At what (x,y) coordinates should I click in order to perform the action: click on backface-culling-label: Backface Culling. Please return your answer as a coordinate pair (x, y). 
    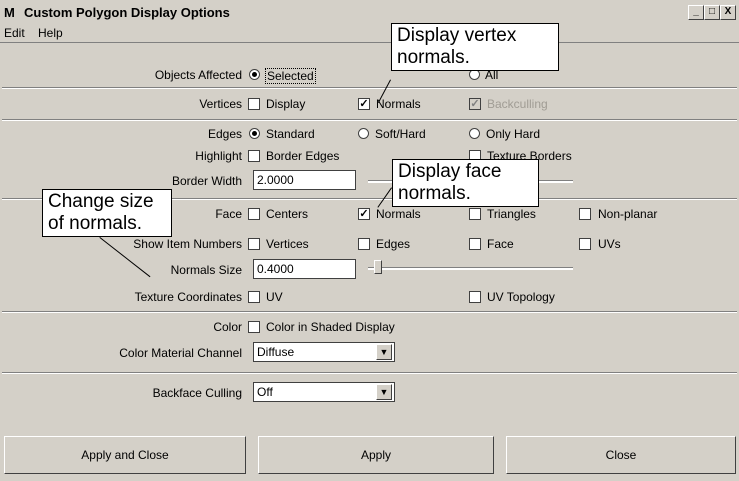
    Looking at the image, I should click on (197, 393).